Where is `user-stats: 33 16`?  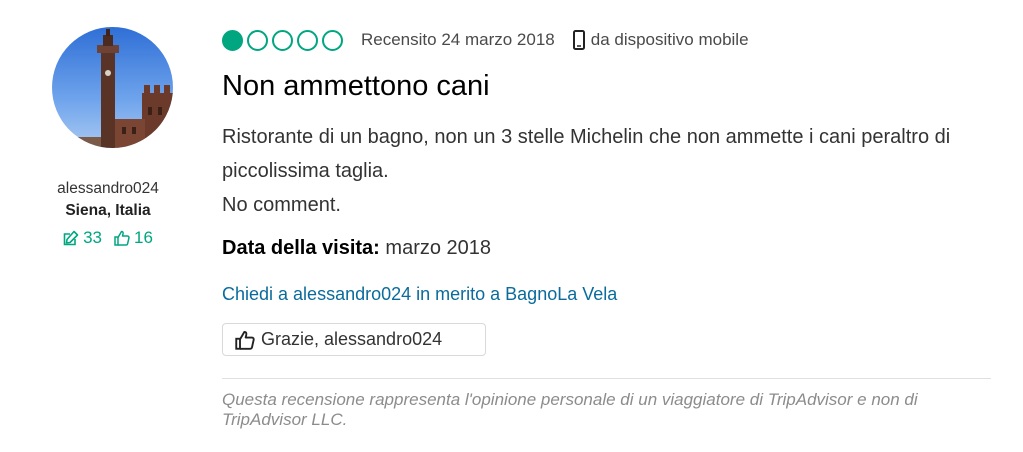 user-stats: 33 16 is located at coordinates (108, 238).